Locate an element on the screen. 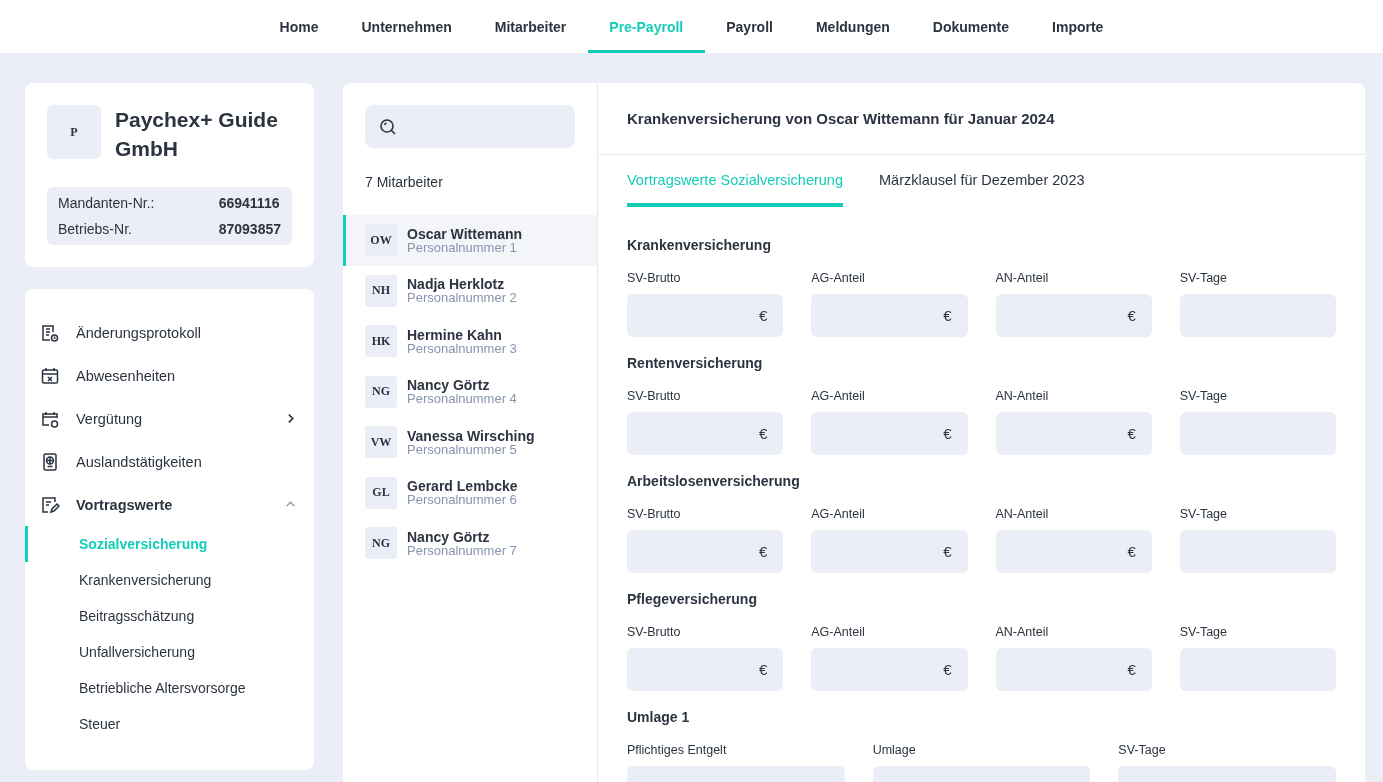 This screenshot has width=1383, height=782. employee-item: NH Nadja Herklotz Personalnummer 2 is located at coordinates (470, 290).